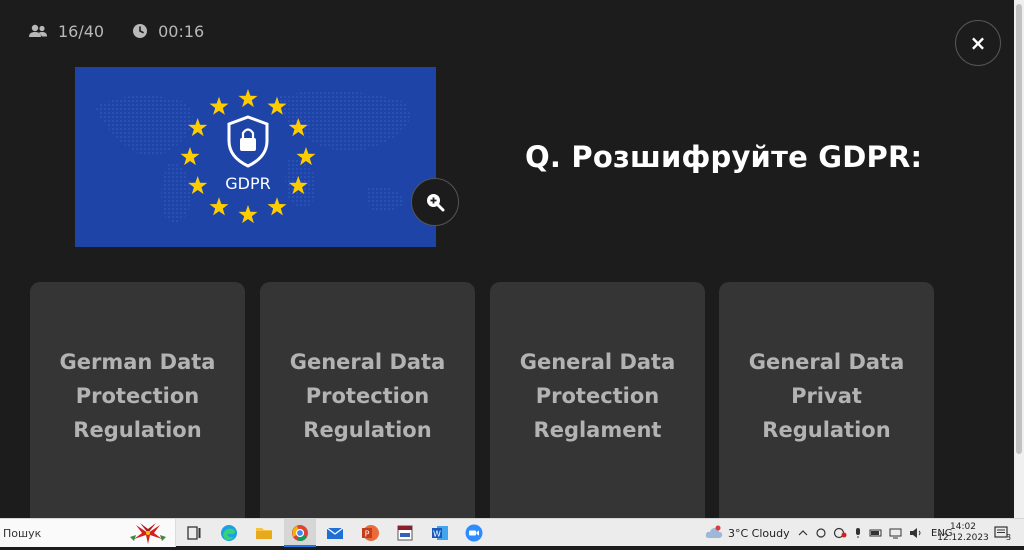 This screenshot has width=1024, height=550. What do you see at coordinates (714, 531) in the screenshot?
I see `cloud-icon` at bounding box center [714, 531].